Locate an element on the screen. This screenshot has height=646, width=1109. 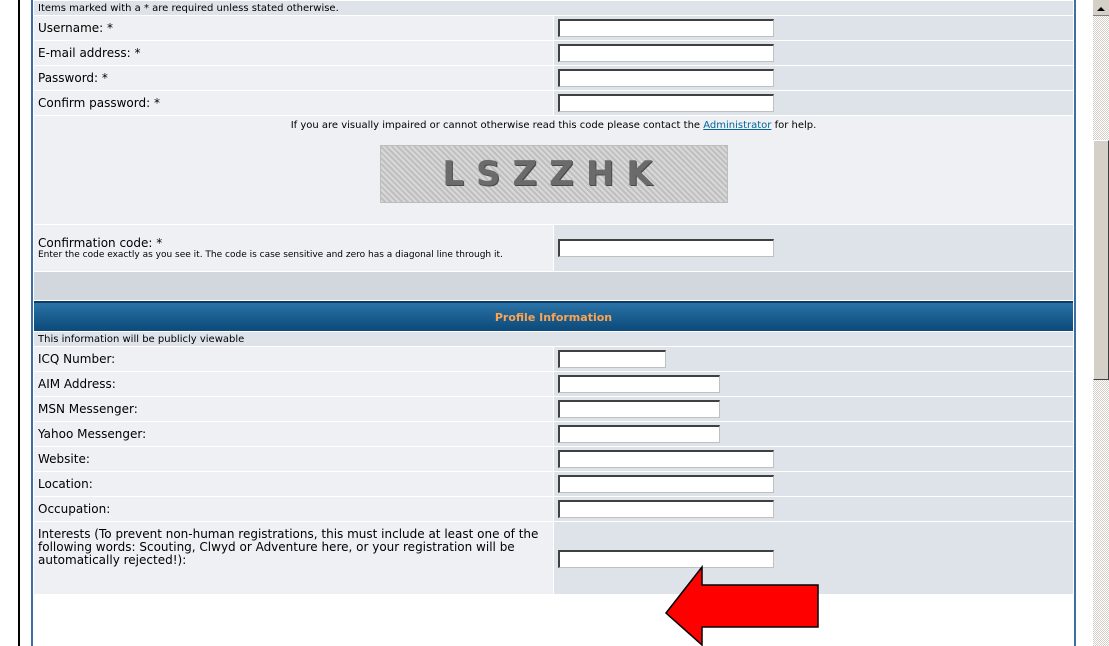
password-label: Password: * is located at coordinates (293, 78).